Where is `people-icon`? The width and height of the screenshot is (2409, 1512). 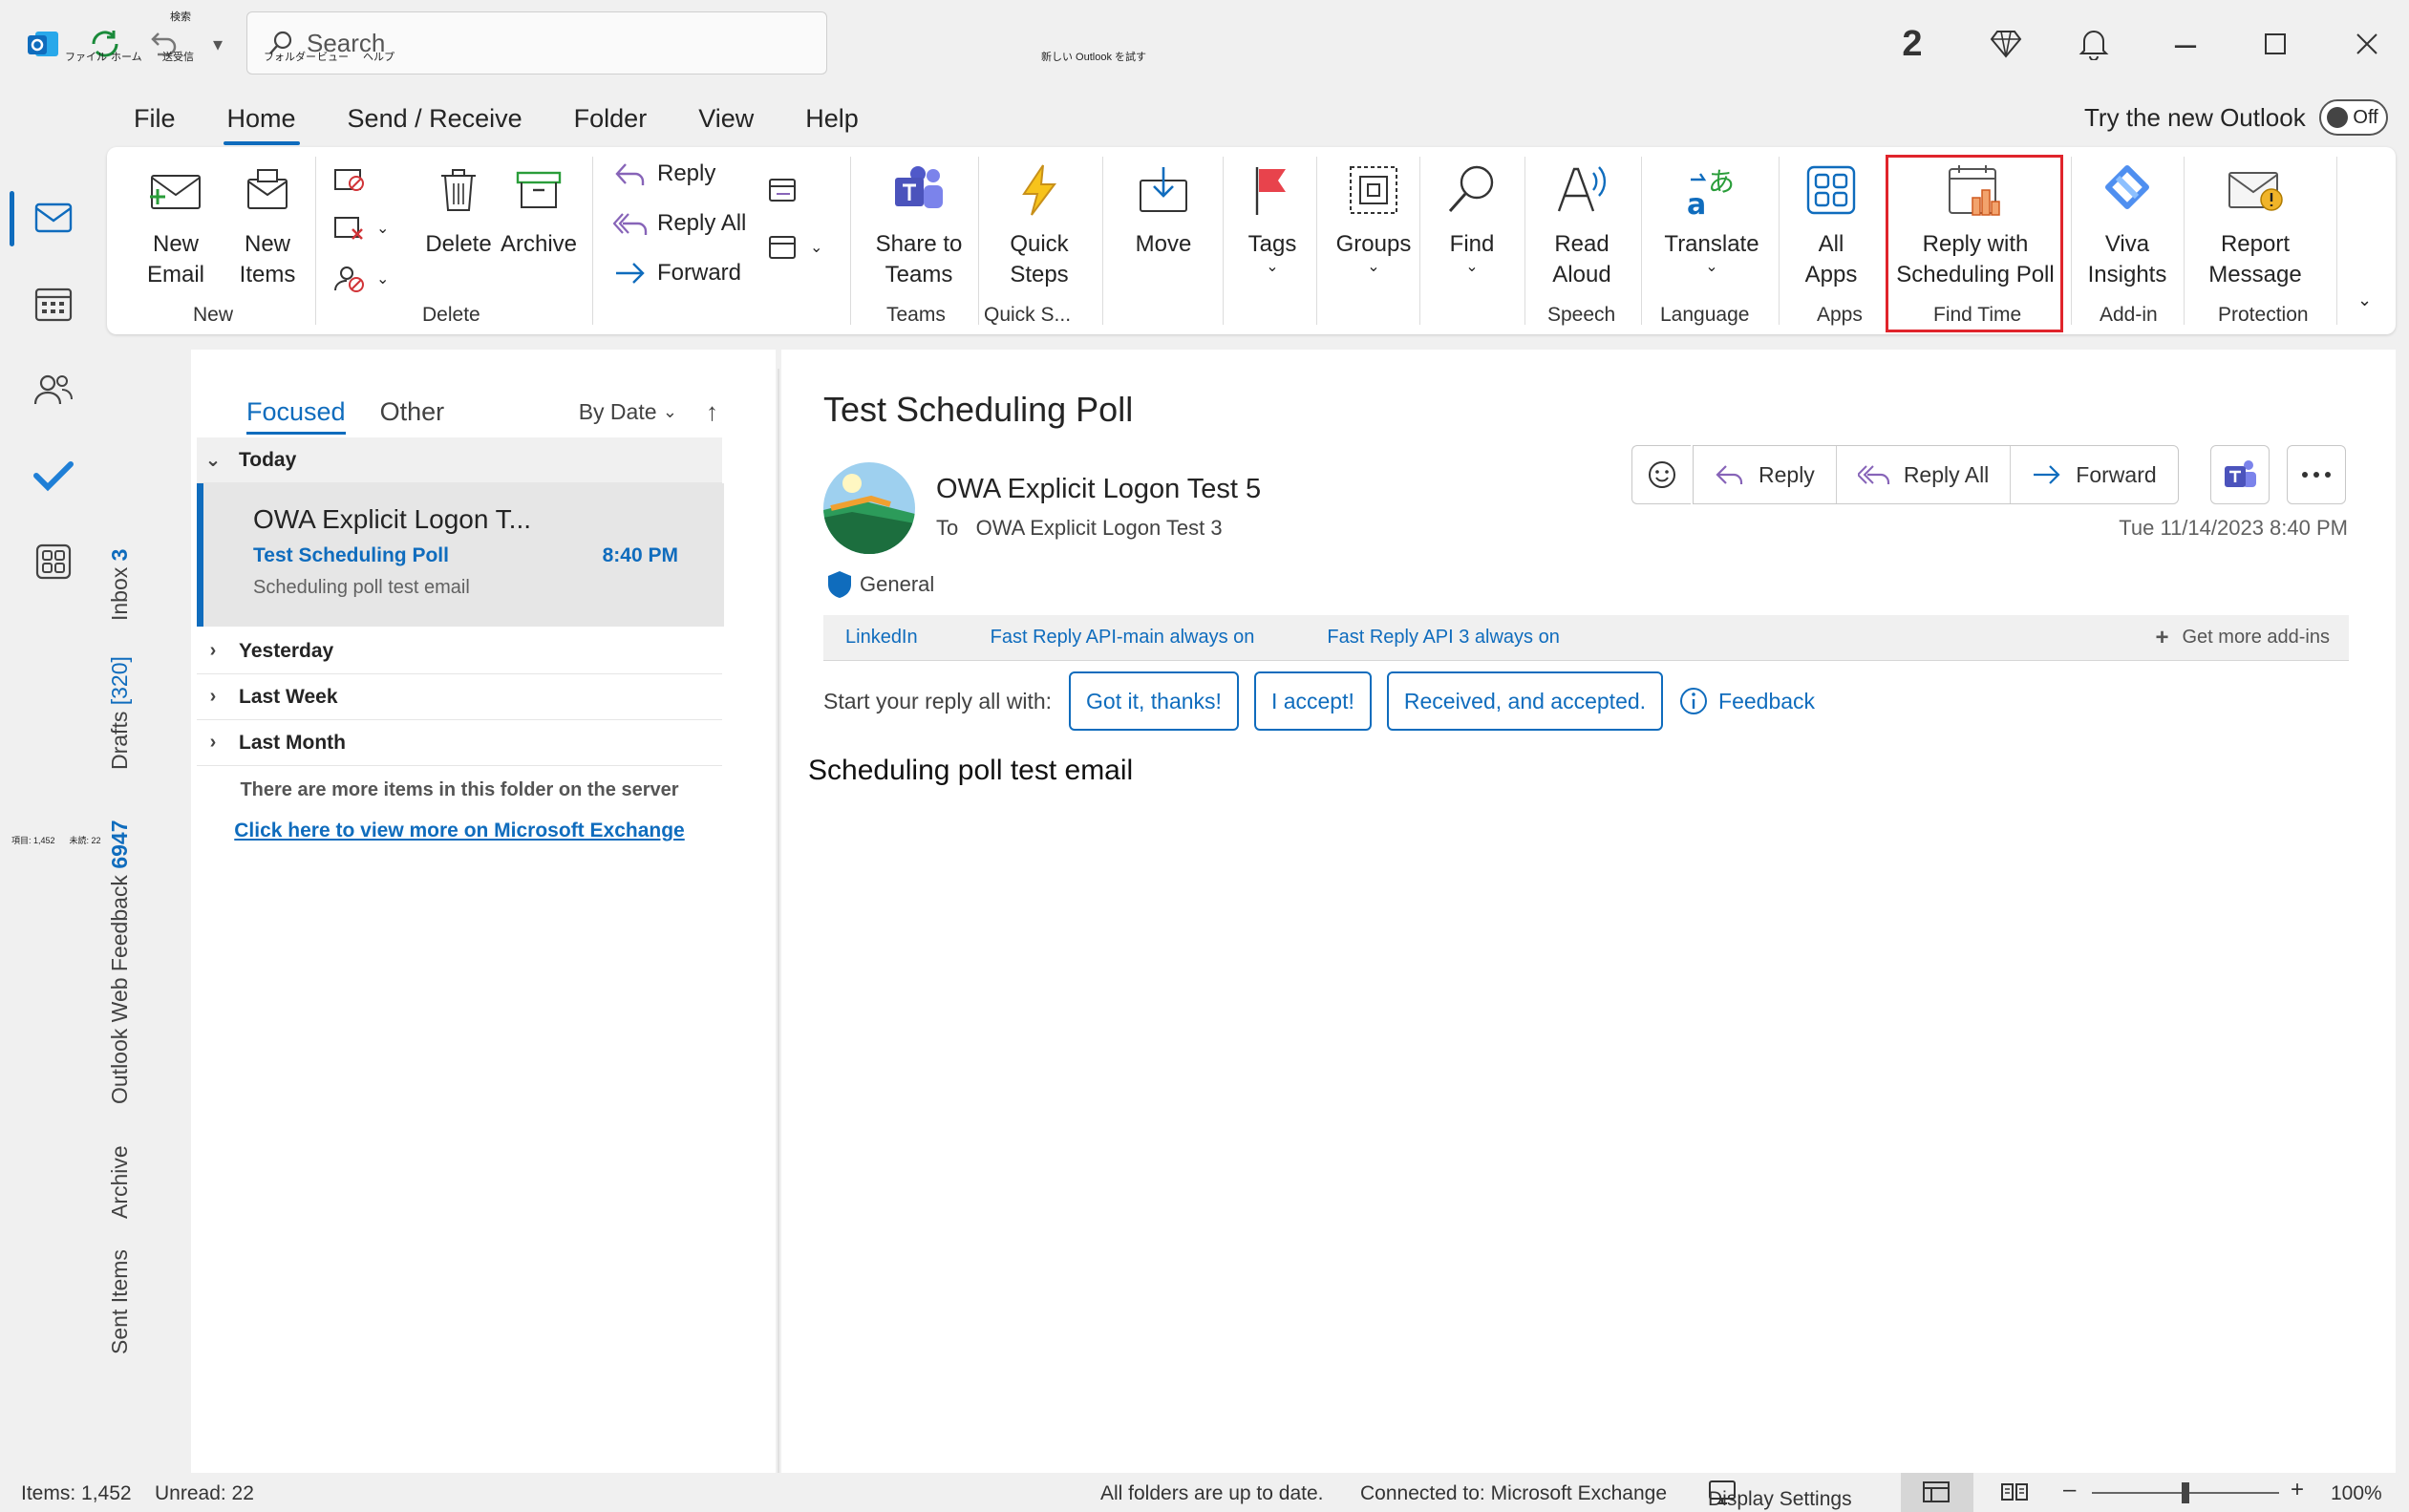
people-icon is located at coordinates (53, 389).